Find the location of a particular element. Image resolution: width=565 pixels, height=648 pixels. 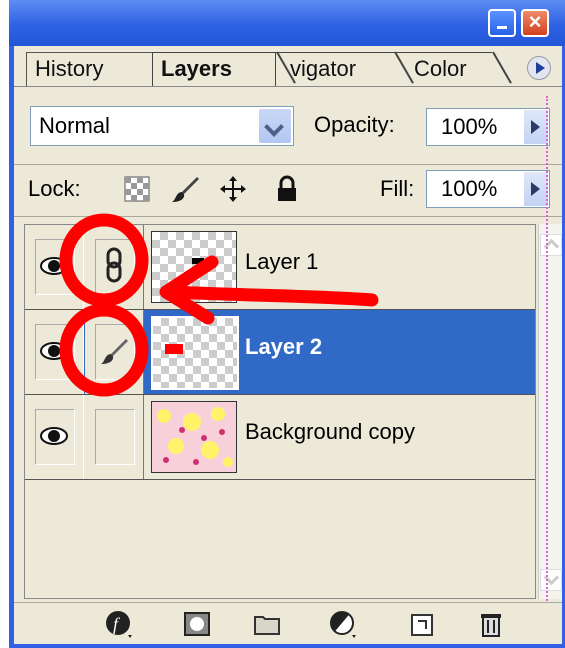

new-layer-icon is located at coordinates (421, 624).